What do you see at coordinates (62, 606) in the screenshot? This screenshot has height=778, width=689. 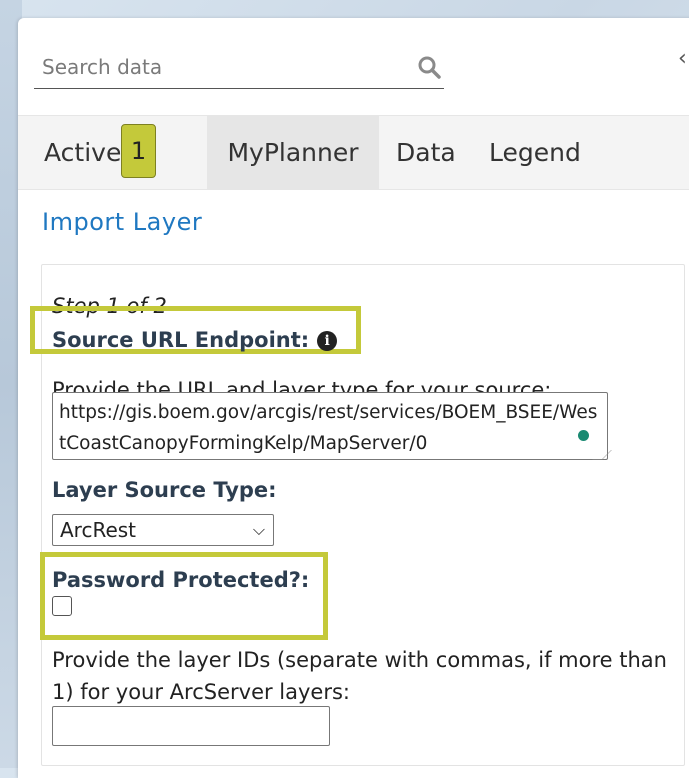 I see `password-protected-checkbox` at bounding box center [62, 606].